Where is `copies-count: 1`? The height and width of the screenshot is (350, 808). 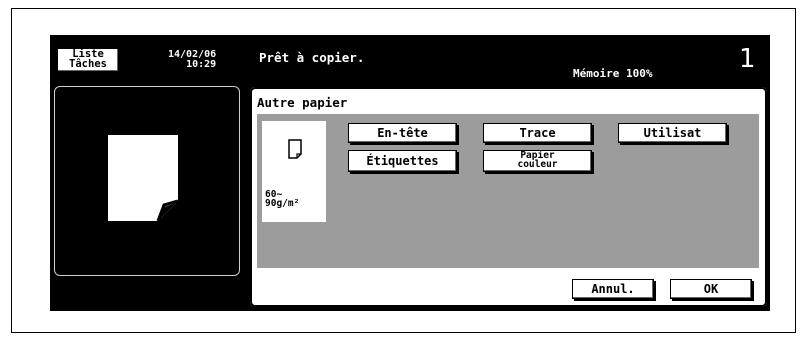 copies-count: 1 is located at coordinates (747, 59).